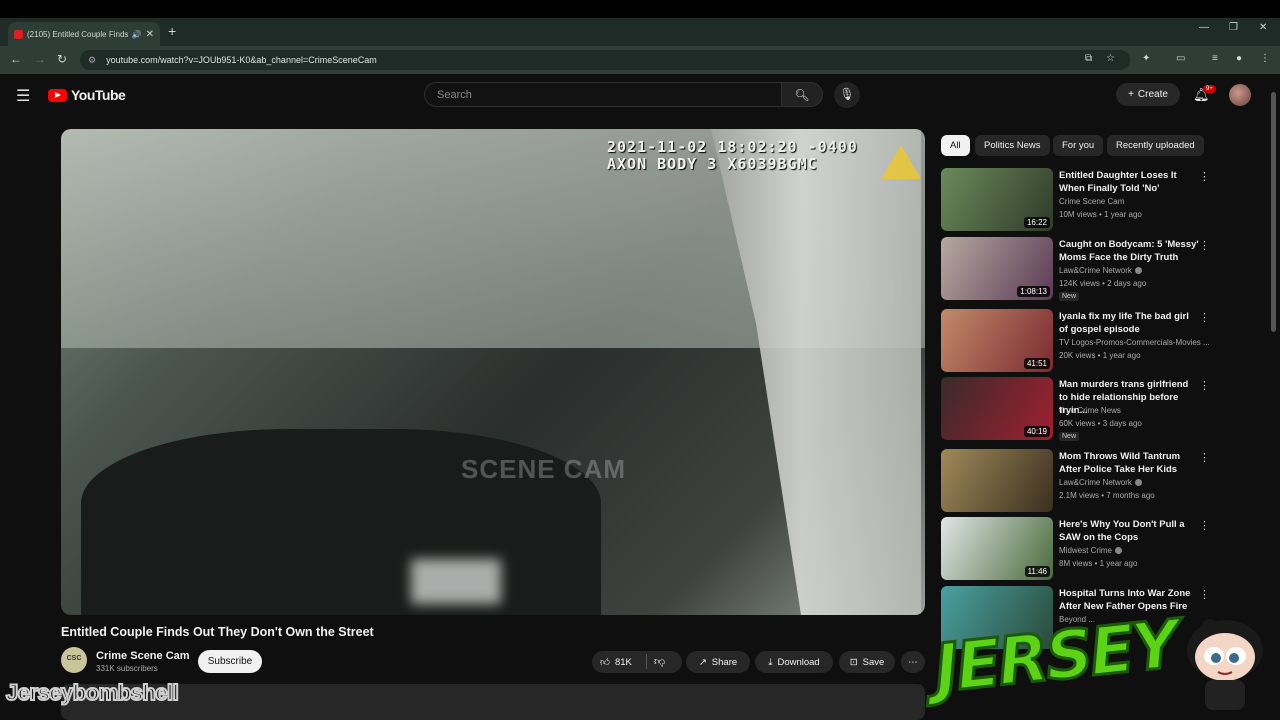 The width and height of the screenshot is (1280, 720). Describe the element at coordinates (702, 662) in the screenshot. I see `share-icon: ↗` at that location.